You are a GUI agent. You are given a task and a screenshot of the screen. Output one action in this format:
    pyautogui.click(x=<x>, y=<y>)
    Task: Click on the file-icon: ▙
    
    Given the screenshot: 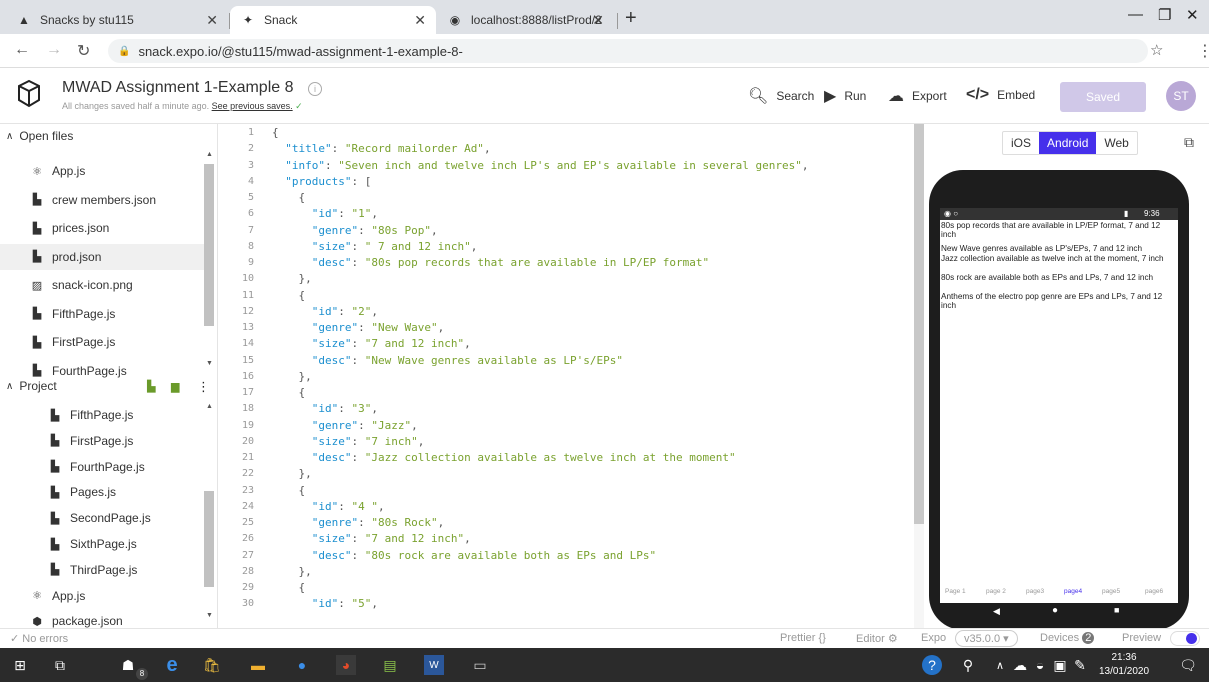 What is the action you would take?
    pyautogui.click(x=55, y=518)
    